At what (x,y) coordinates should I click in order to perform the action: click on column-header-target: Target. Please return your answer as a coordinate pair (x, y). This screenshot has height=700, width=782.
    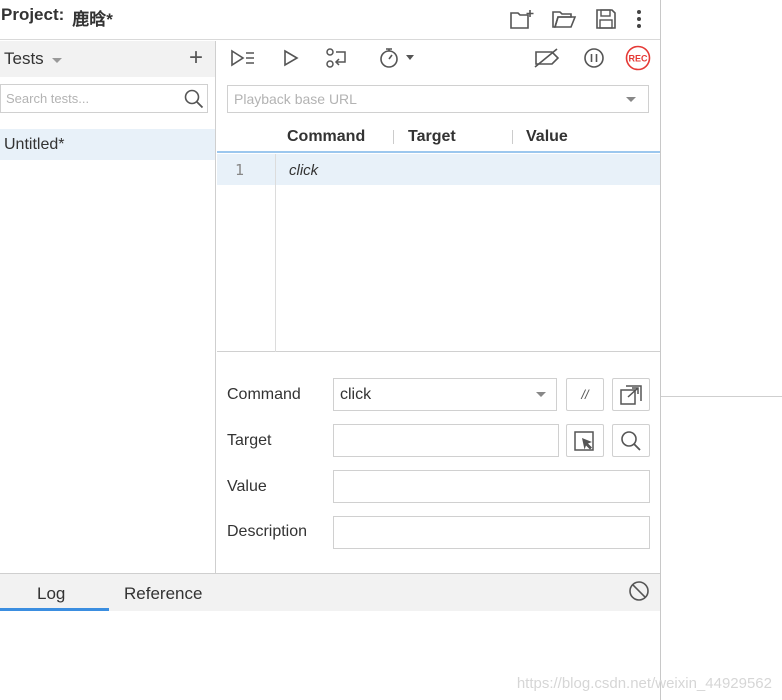
    Looking at the image, I should click on (432, 136).